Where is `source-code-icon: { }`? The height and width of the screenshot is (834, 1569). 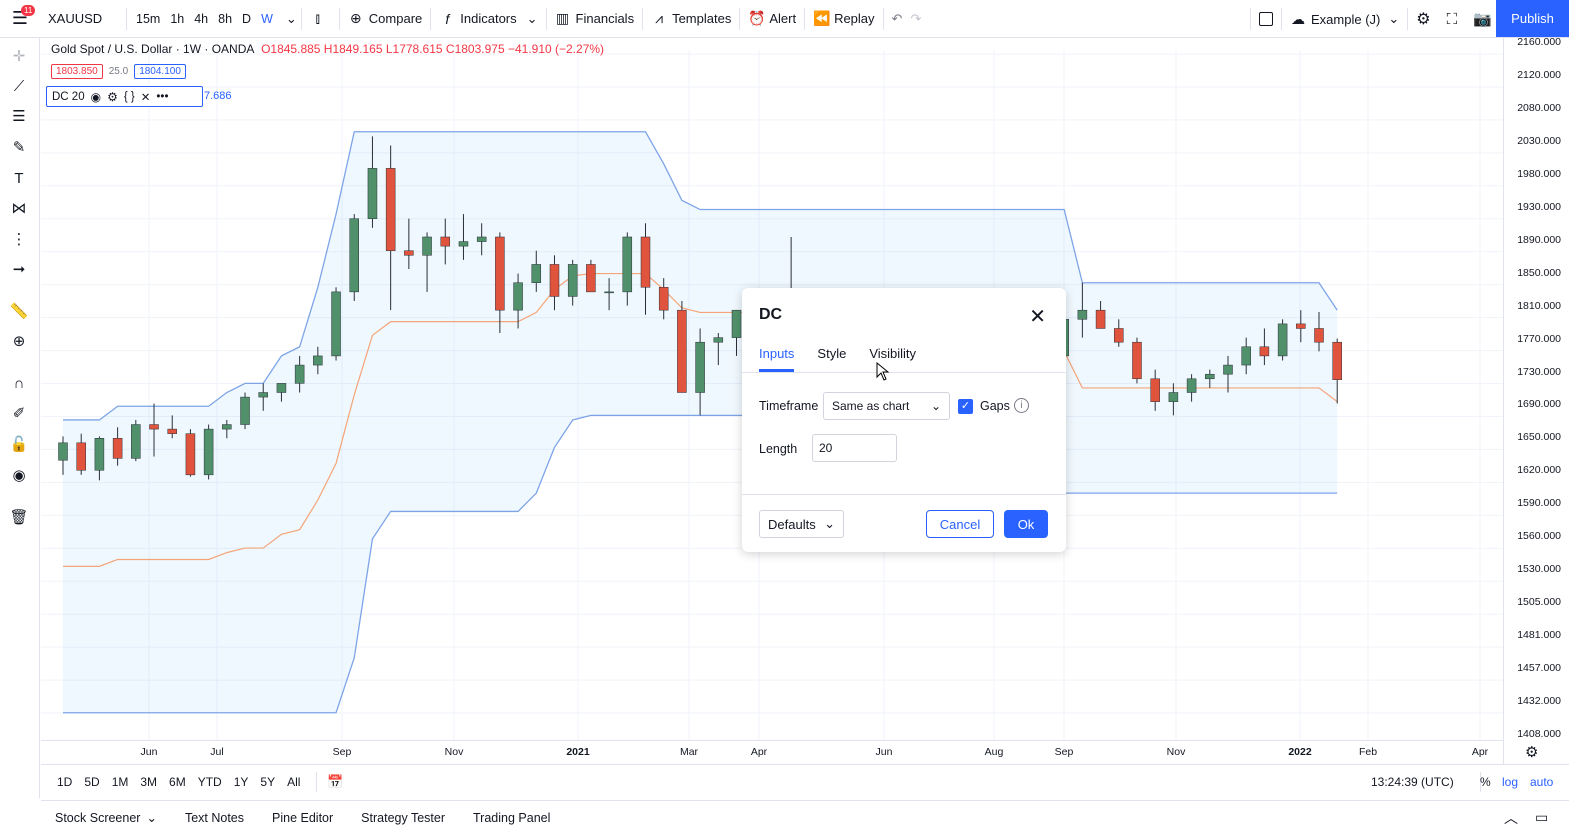 source-code-icon: { } is located at coordinates (129, 97).